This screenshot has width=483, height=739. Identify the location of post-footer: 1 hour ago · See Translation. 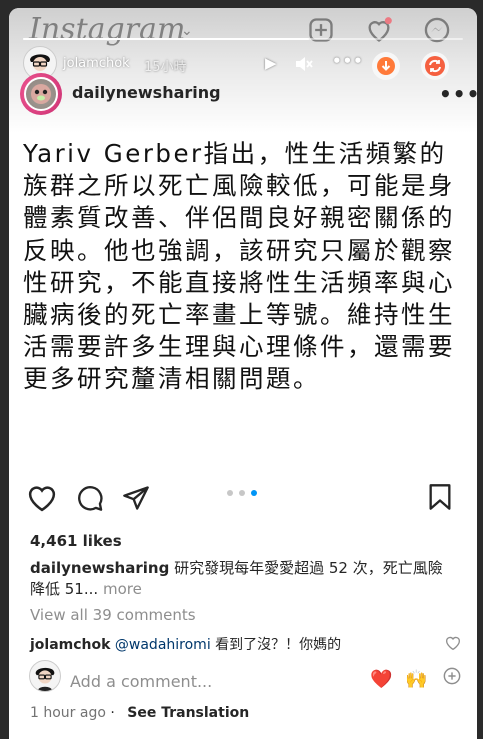
(139, 713).